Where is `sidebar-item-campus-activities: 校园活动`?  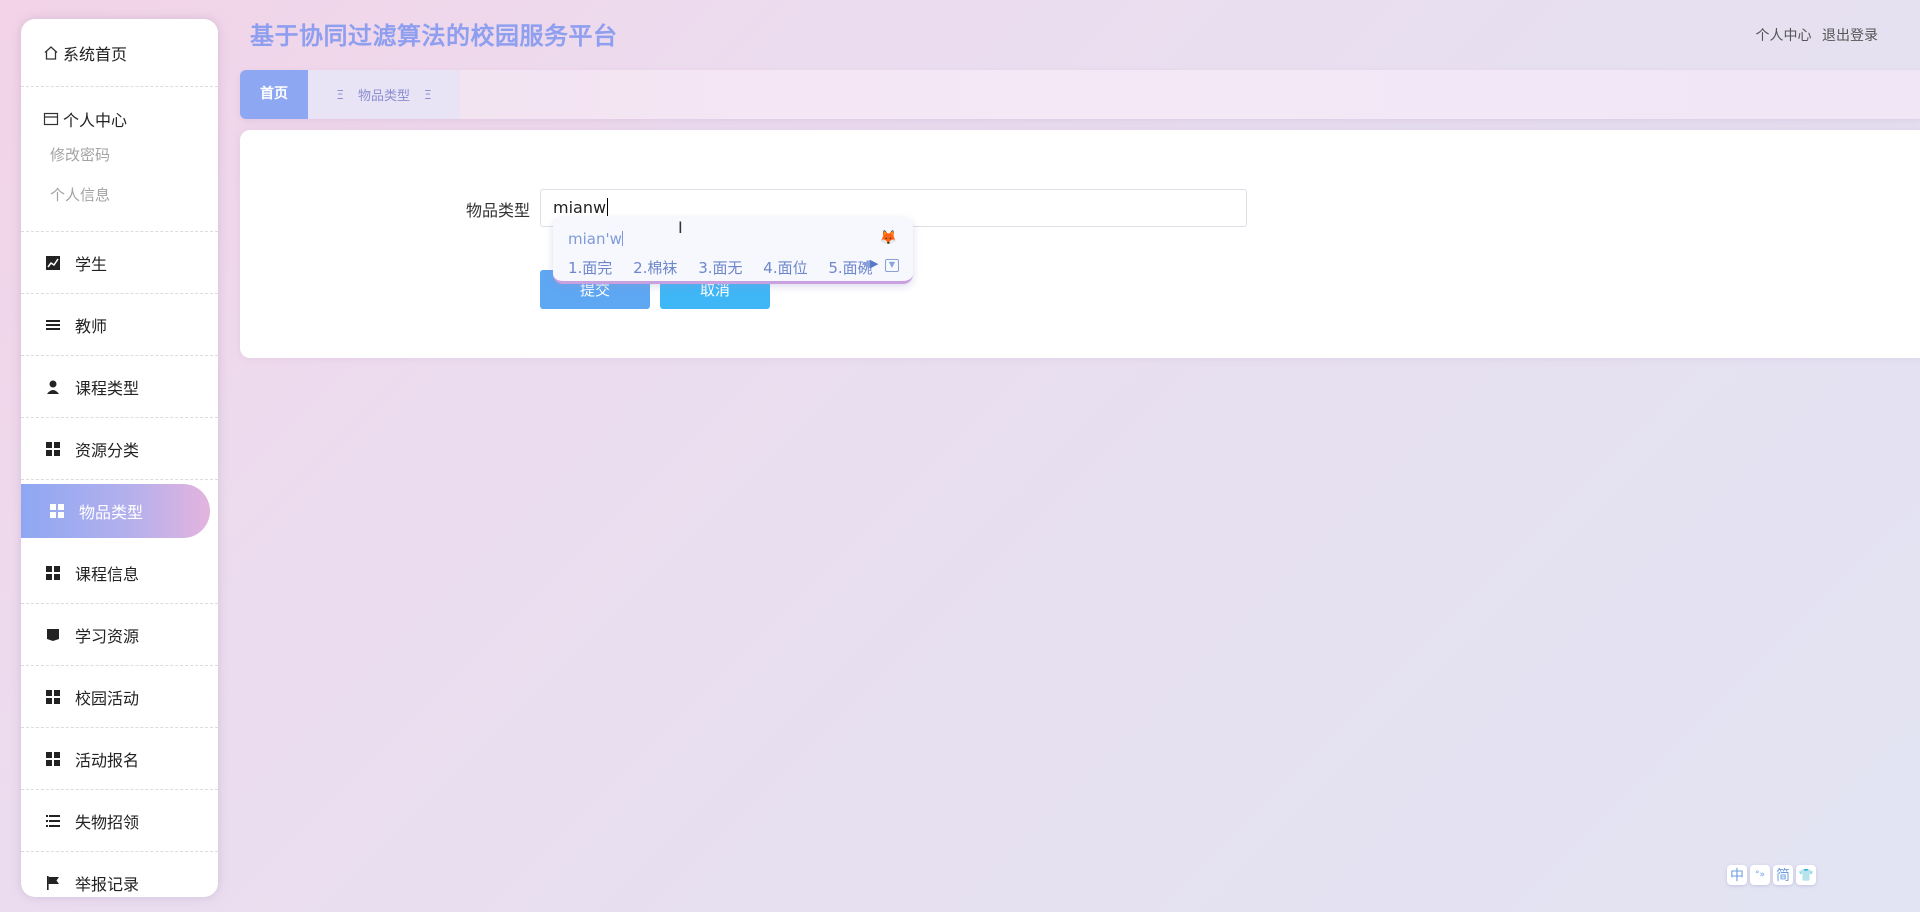 sidebar-item-campus-activities: 校园活动 is located at coordinates (119, 697).